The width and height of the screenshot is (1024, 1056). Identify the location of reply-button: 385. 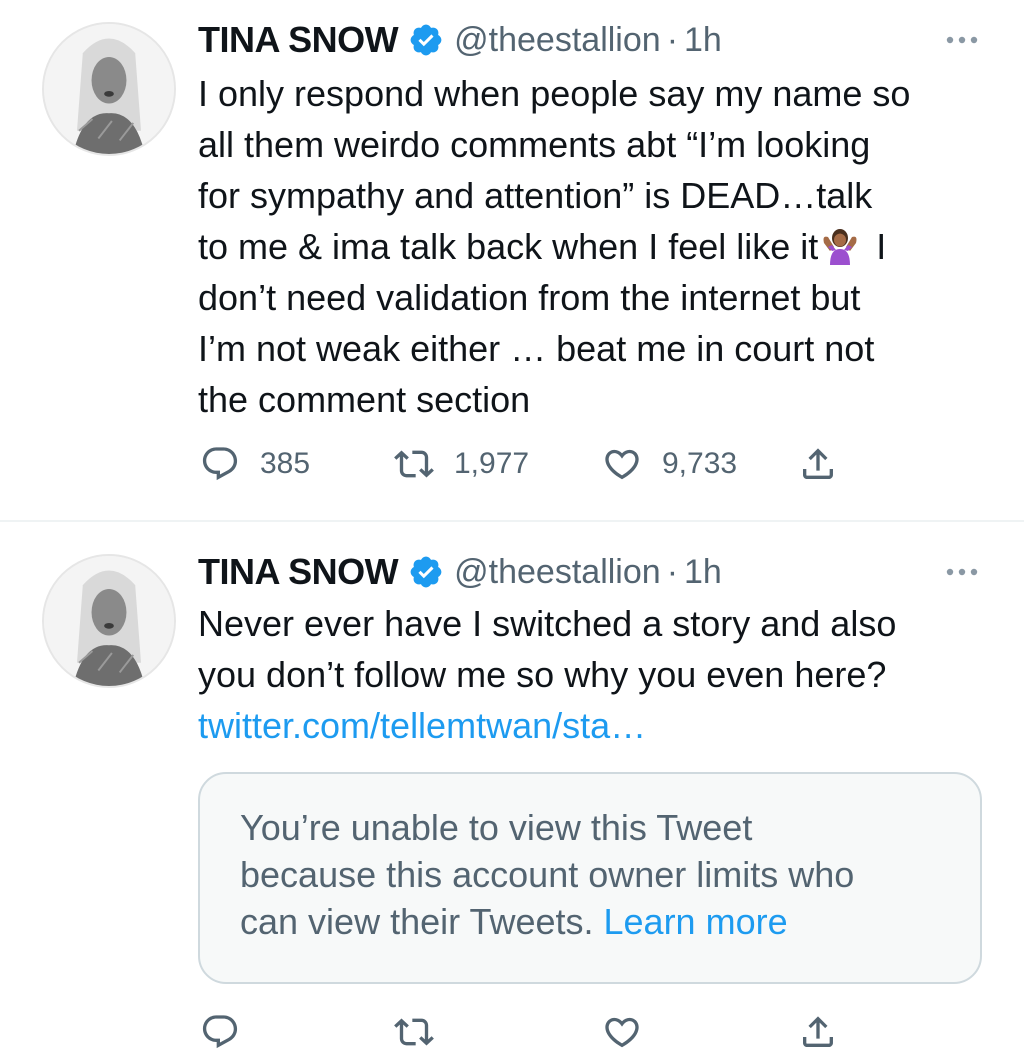
(255, 464).